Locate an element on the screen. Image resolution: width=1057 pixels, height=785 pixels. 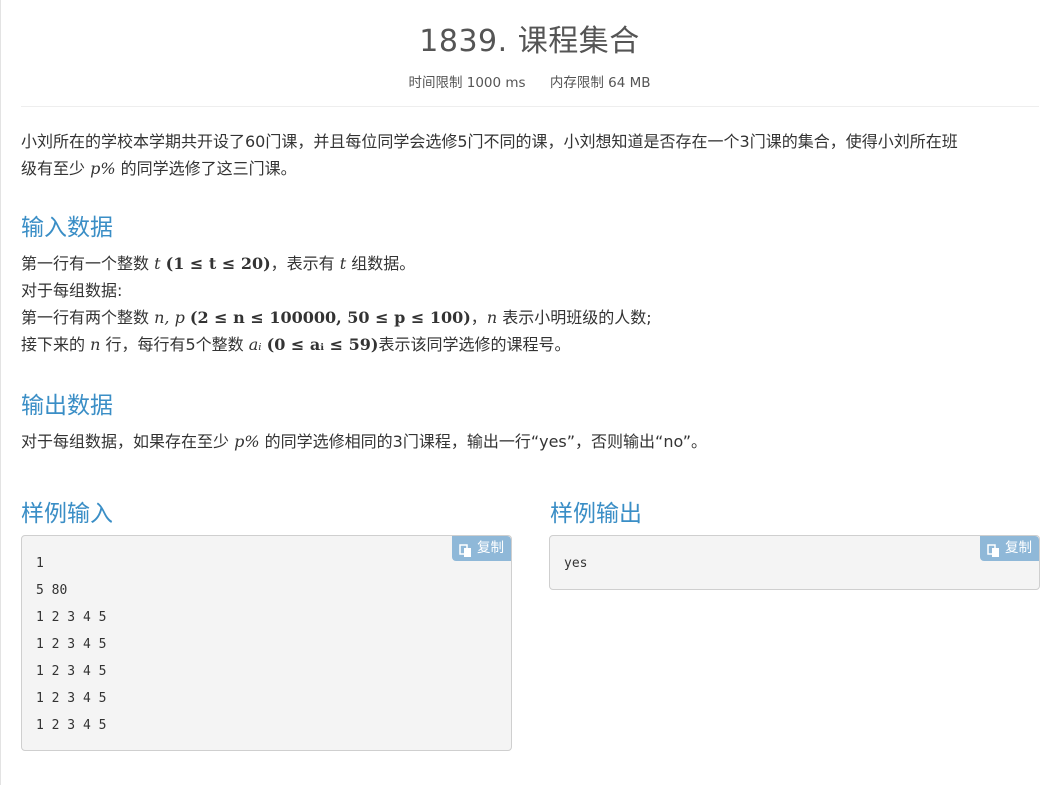
memory-limit: 内存限制 64 MB is located at coordinates (600, 83).